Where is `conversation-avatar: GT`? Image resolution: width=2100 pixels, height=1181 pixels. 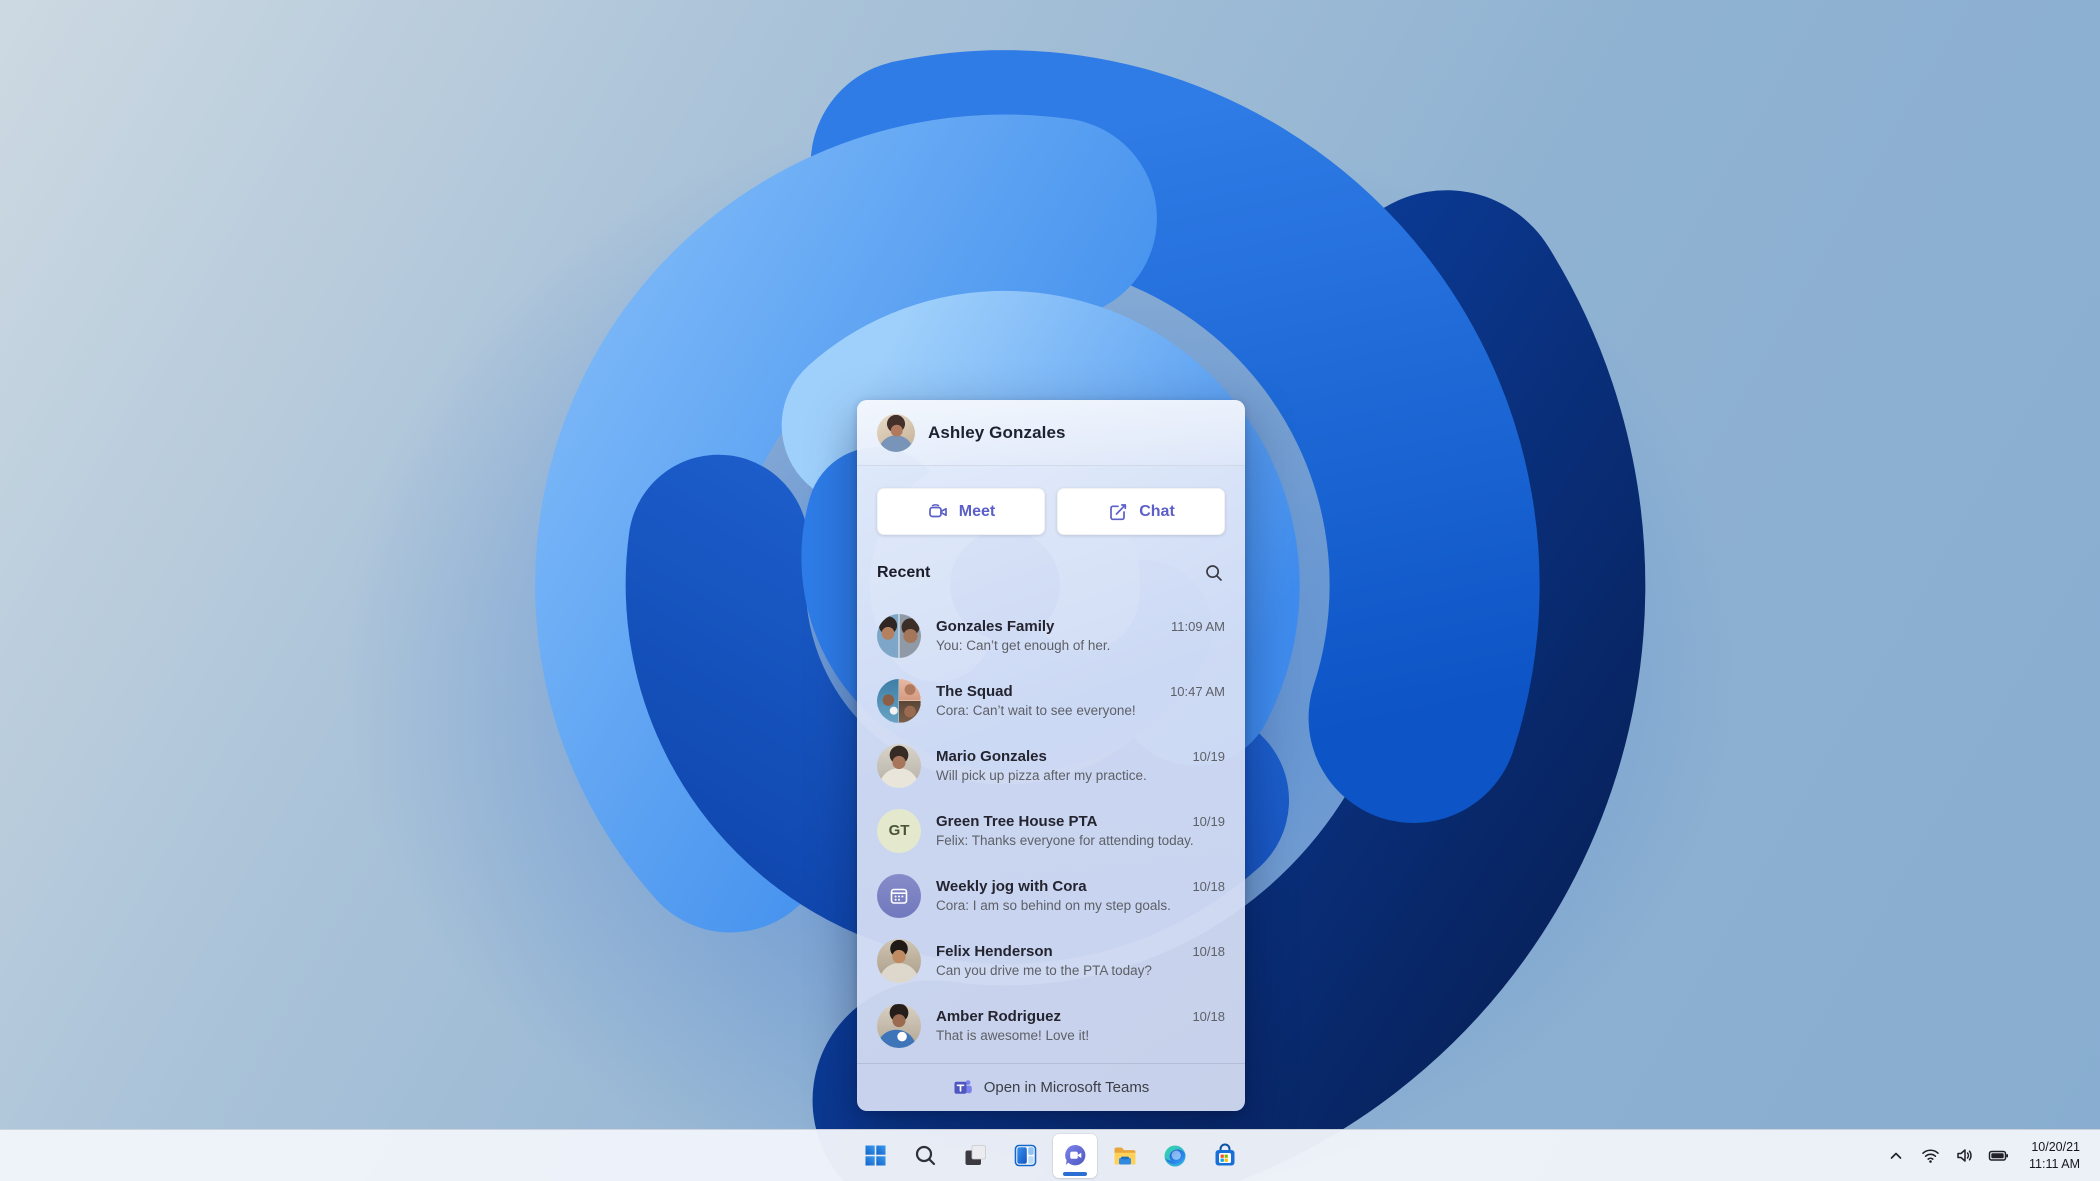
conversation-avatar: GT is located at coordinates (899, 830).